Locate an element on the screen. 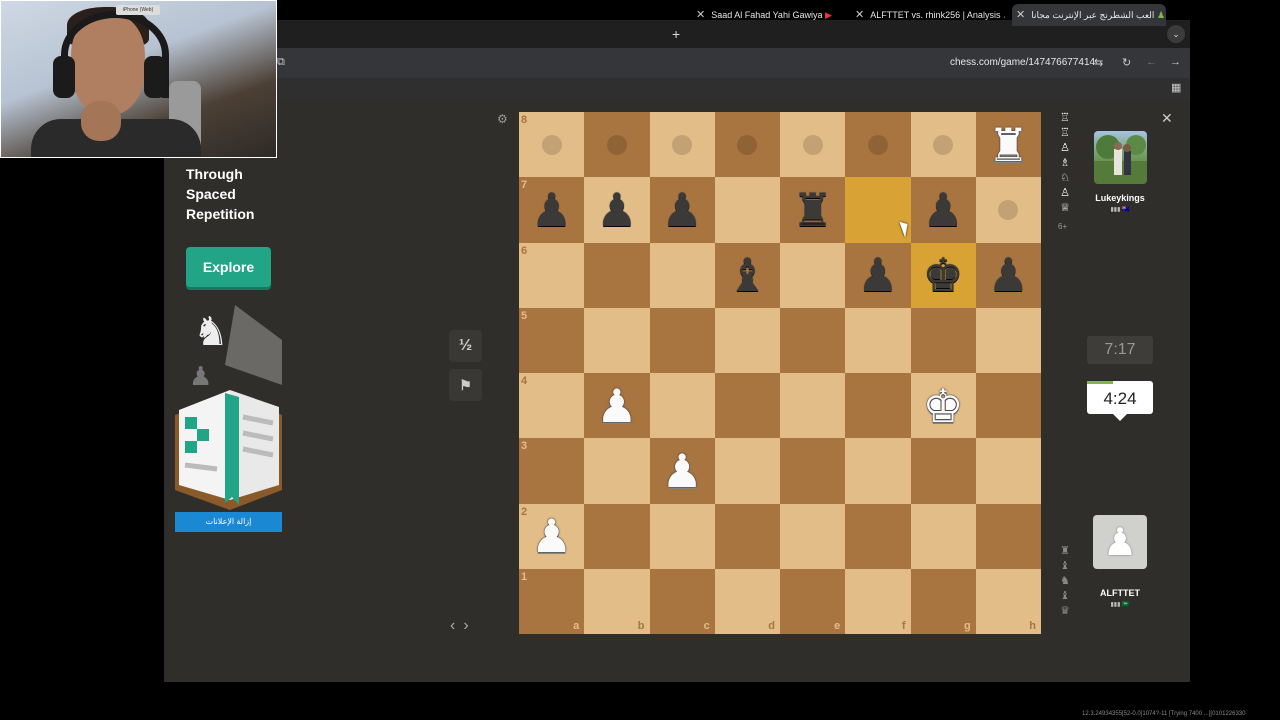 The height and width of the screenshot is (720, 1280). square-a8: 8 is located at coordinates (552, 145).